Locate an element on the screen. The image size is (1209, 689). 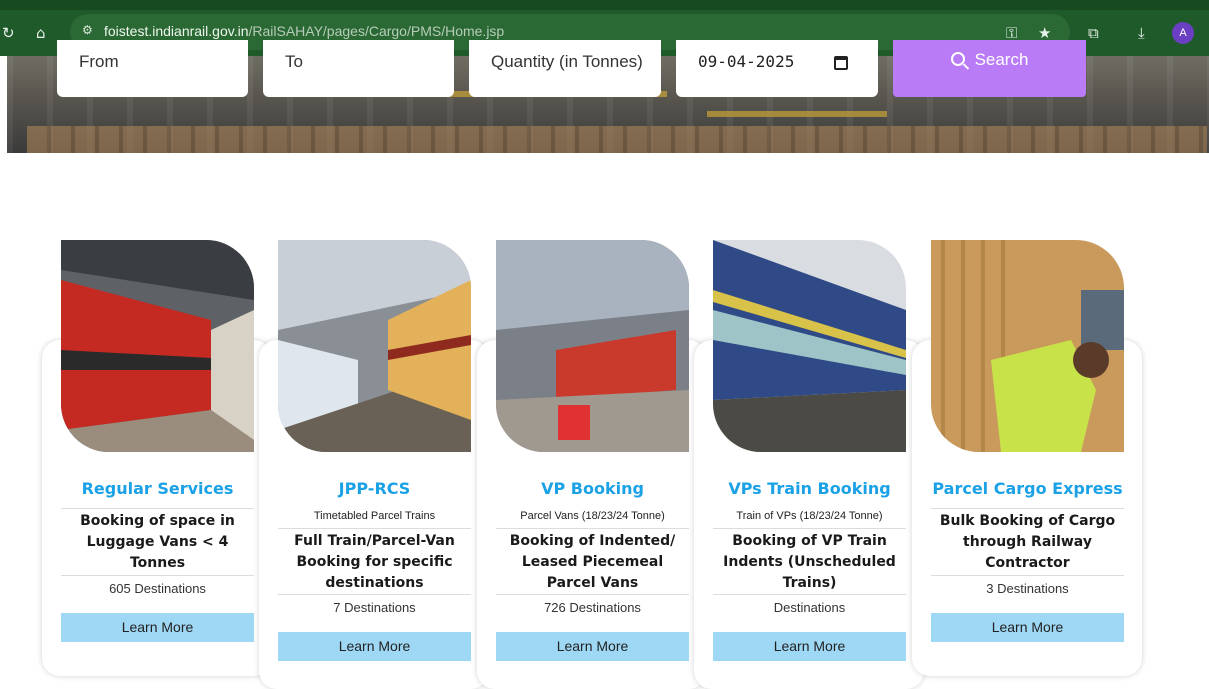
to-input: To is located at coordinates (358, 68).